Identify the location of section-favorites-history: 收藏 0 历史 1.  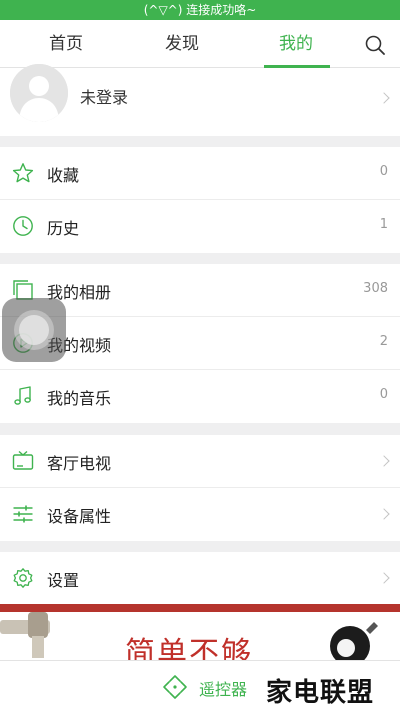
(200, 200).